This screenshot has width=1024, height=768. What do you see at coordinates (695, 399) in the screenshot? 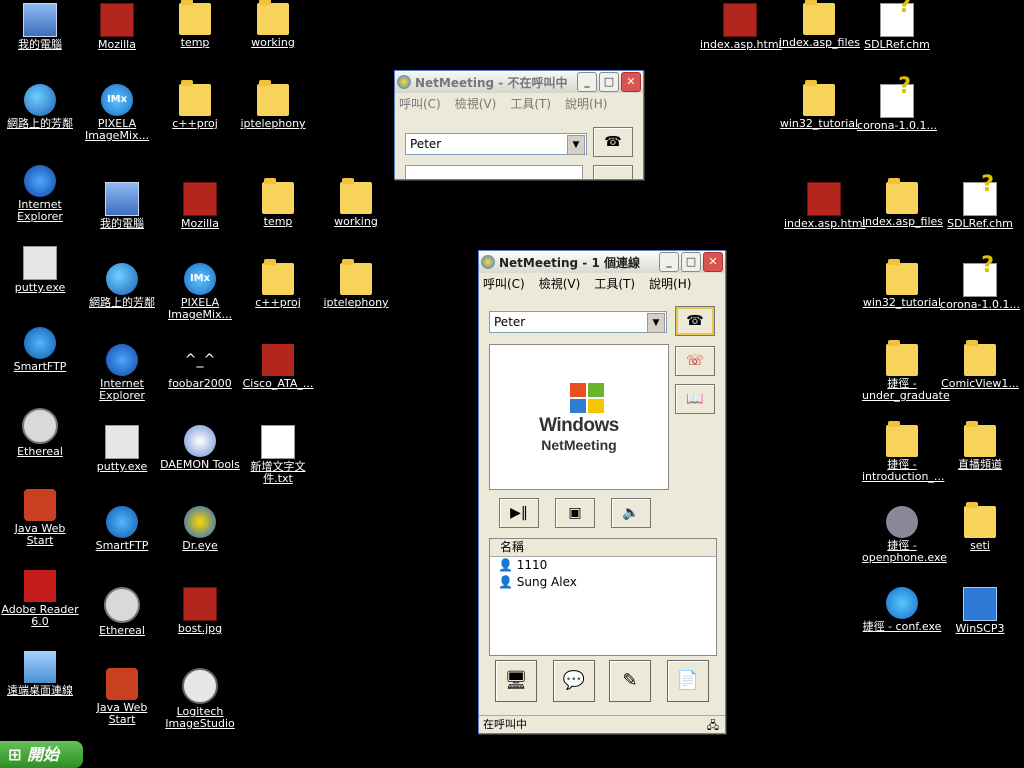
I see `directory-button: 📖` at bounding box center [695, 399].